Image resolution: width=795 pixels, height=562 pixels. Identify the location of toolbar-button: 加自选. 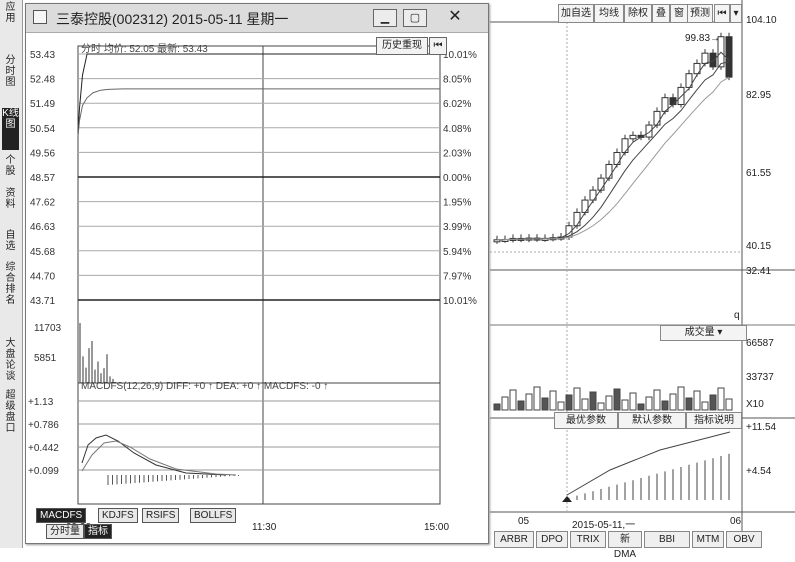
(576, 13).